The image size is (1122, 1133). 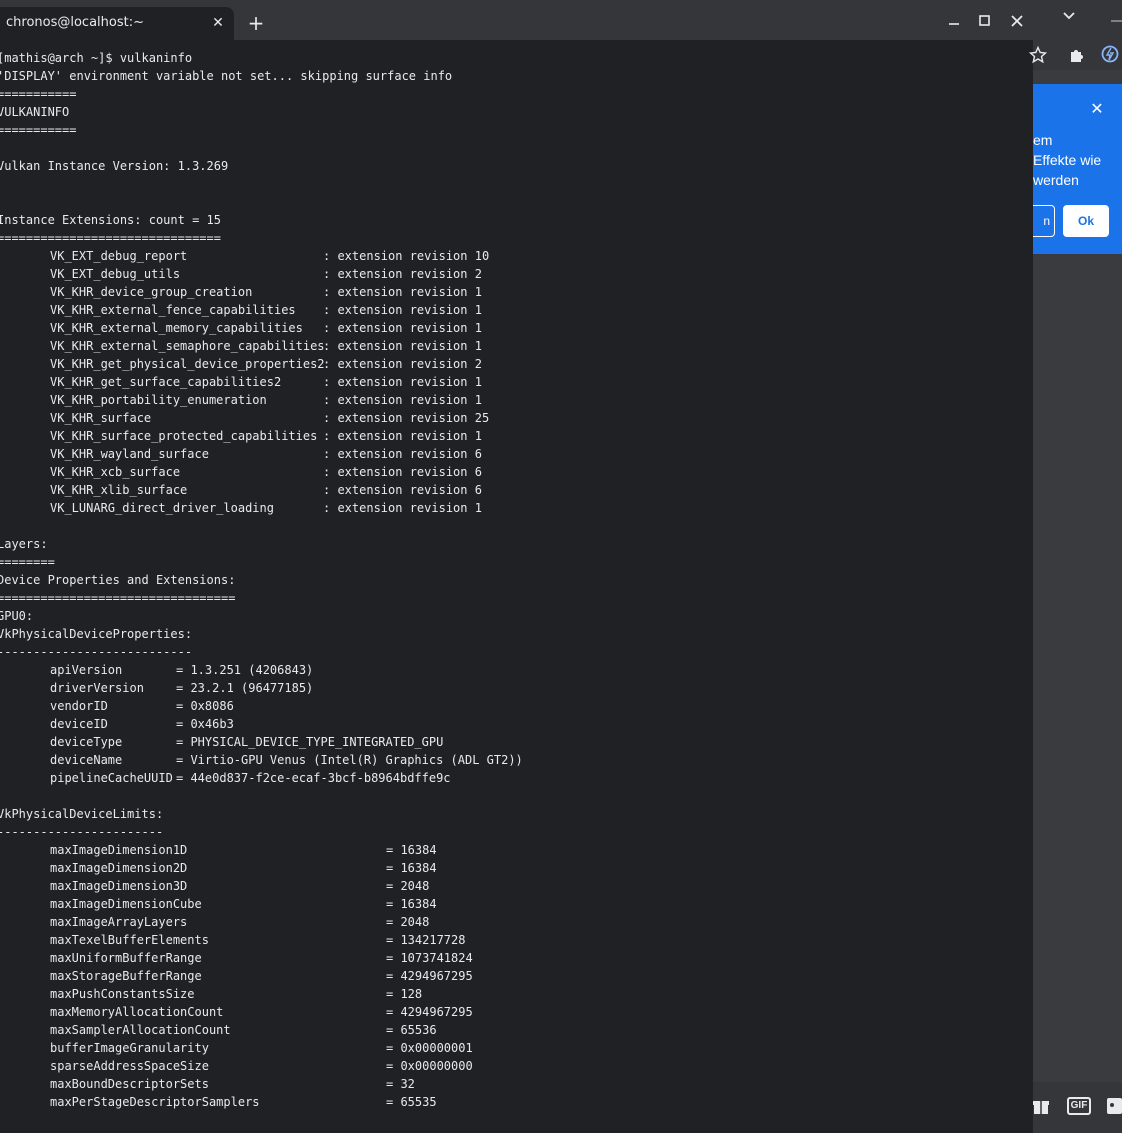 I want to click on terminal-key: maxMemoryAllocationCount, so click(x=137, y=1012).